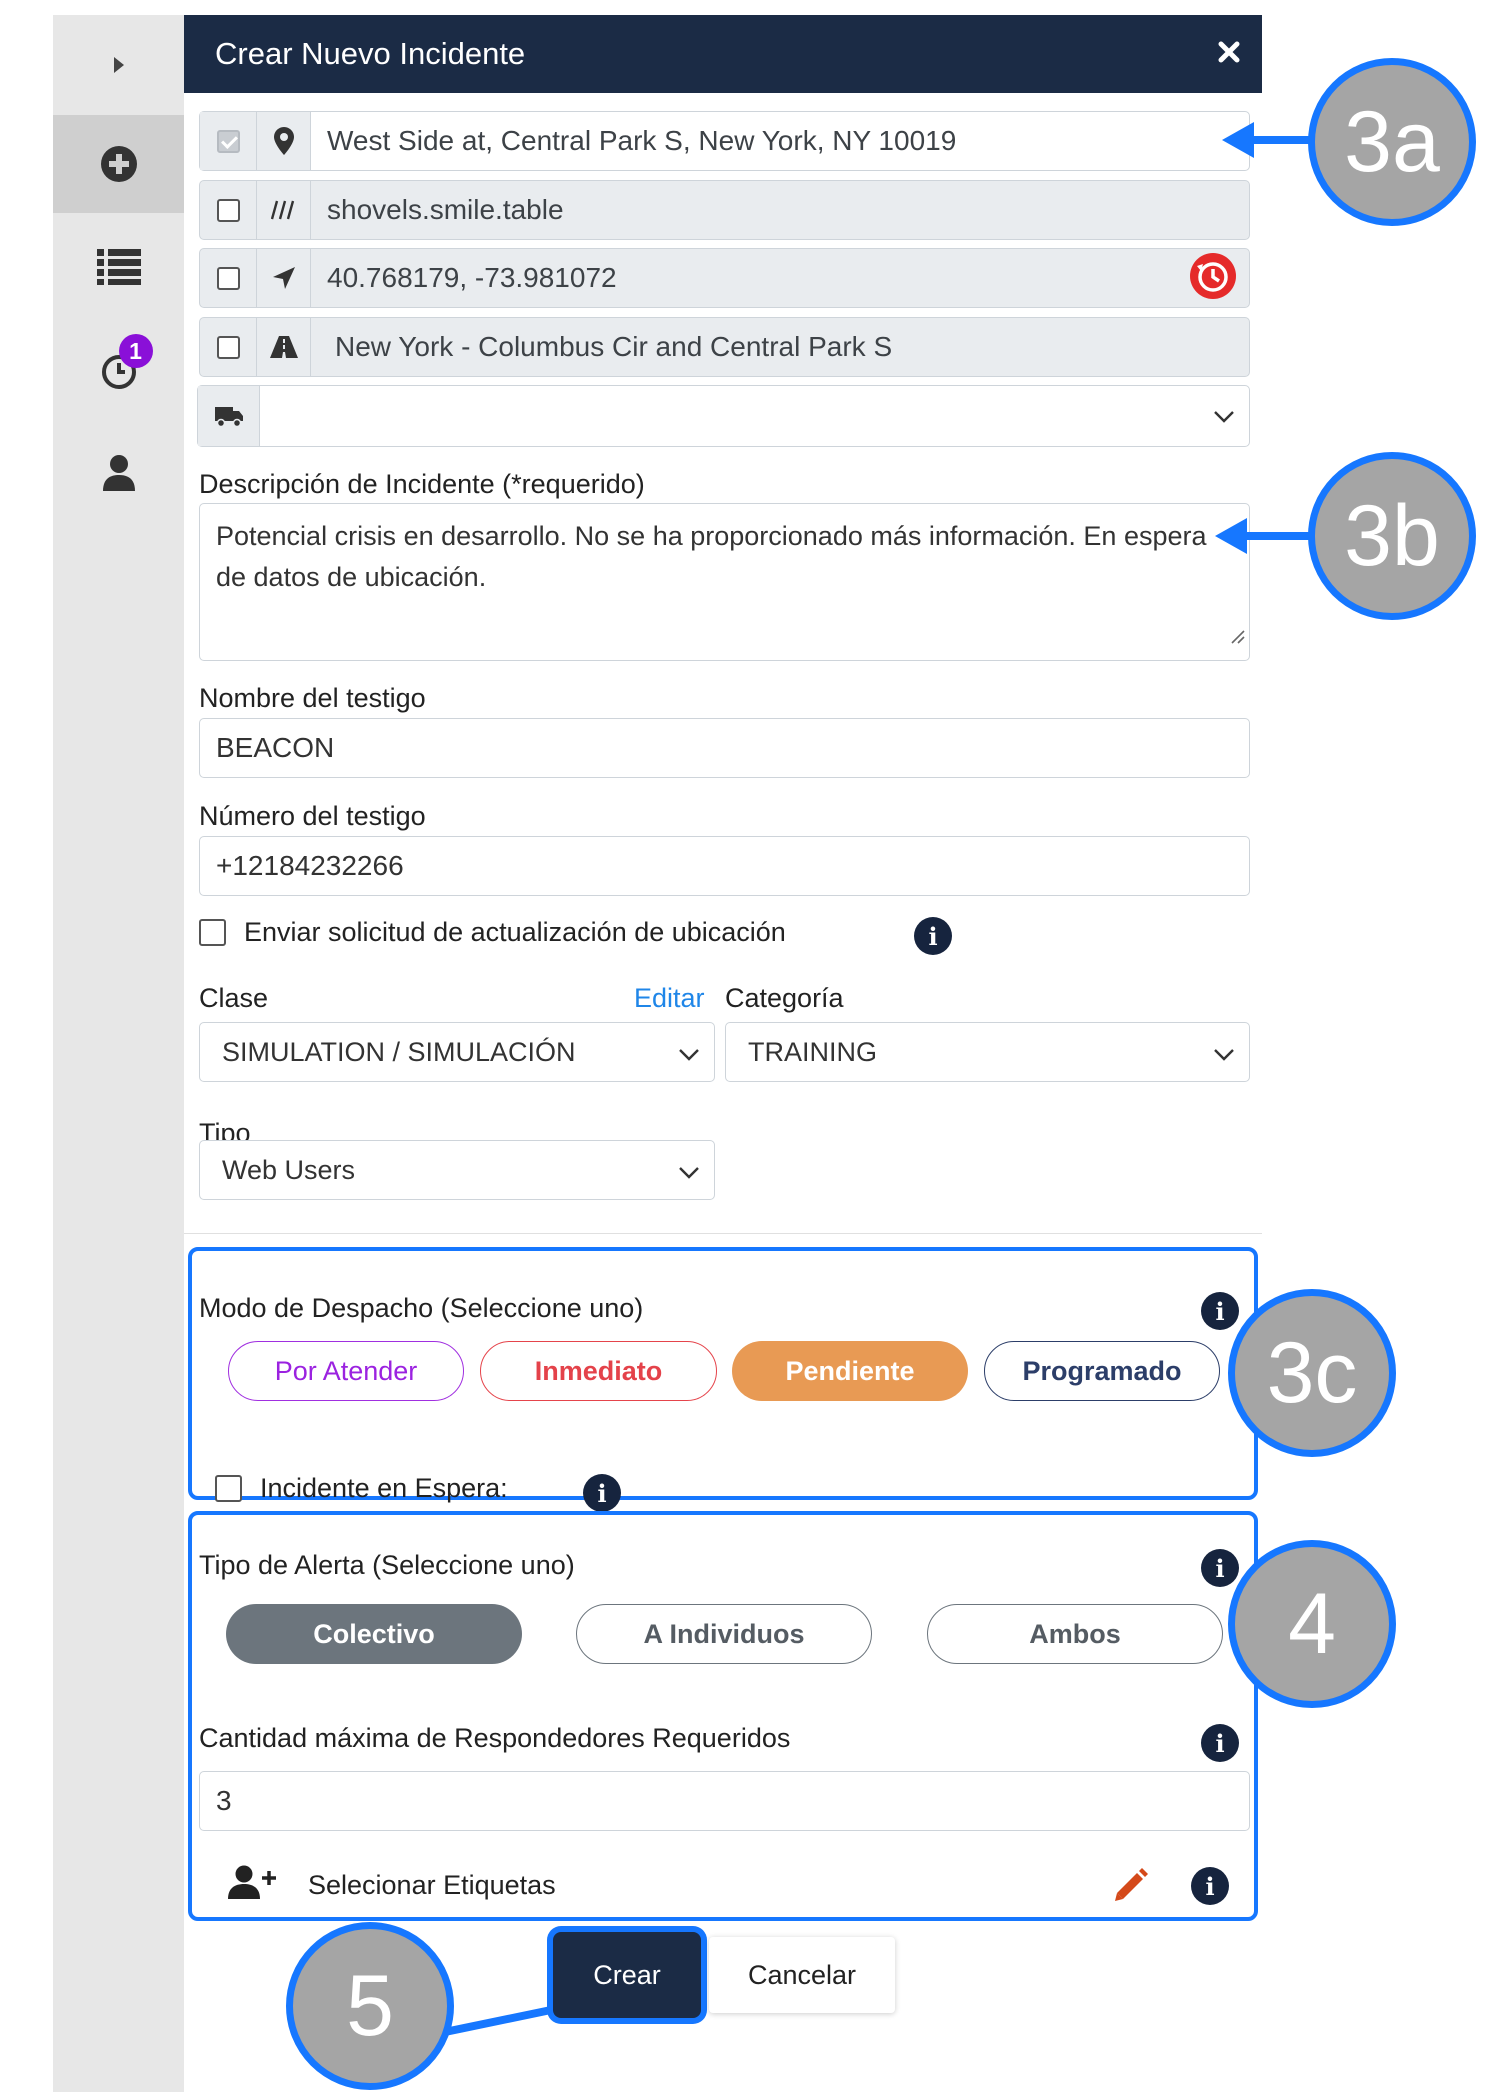  I want to click on category-select: TRAINING, so click(987, 1052).